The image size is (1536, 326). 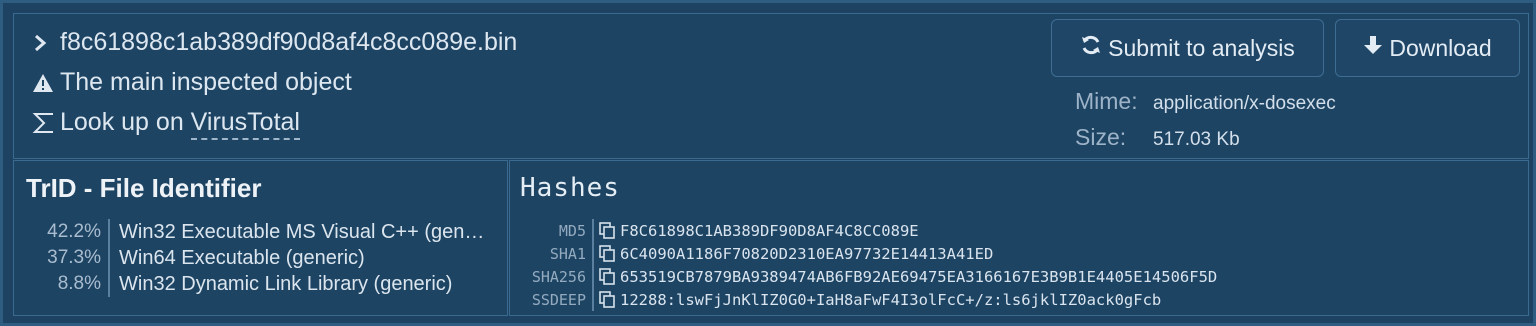 I want to click on chevron-right-icon, so click(x=46, y=43).